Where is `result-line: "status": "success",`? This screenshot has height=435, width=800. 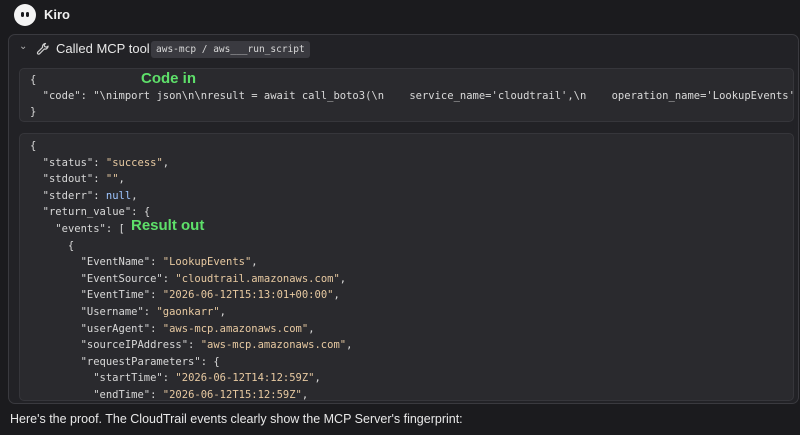
result-line: "status": "success", is located at coordinates (106, 162).